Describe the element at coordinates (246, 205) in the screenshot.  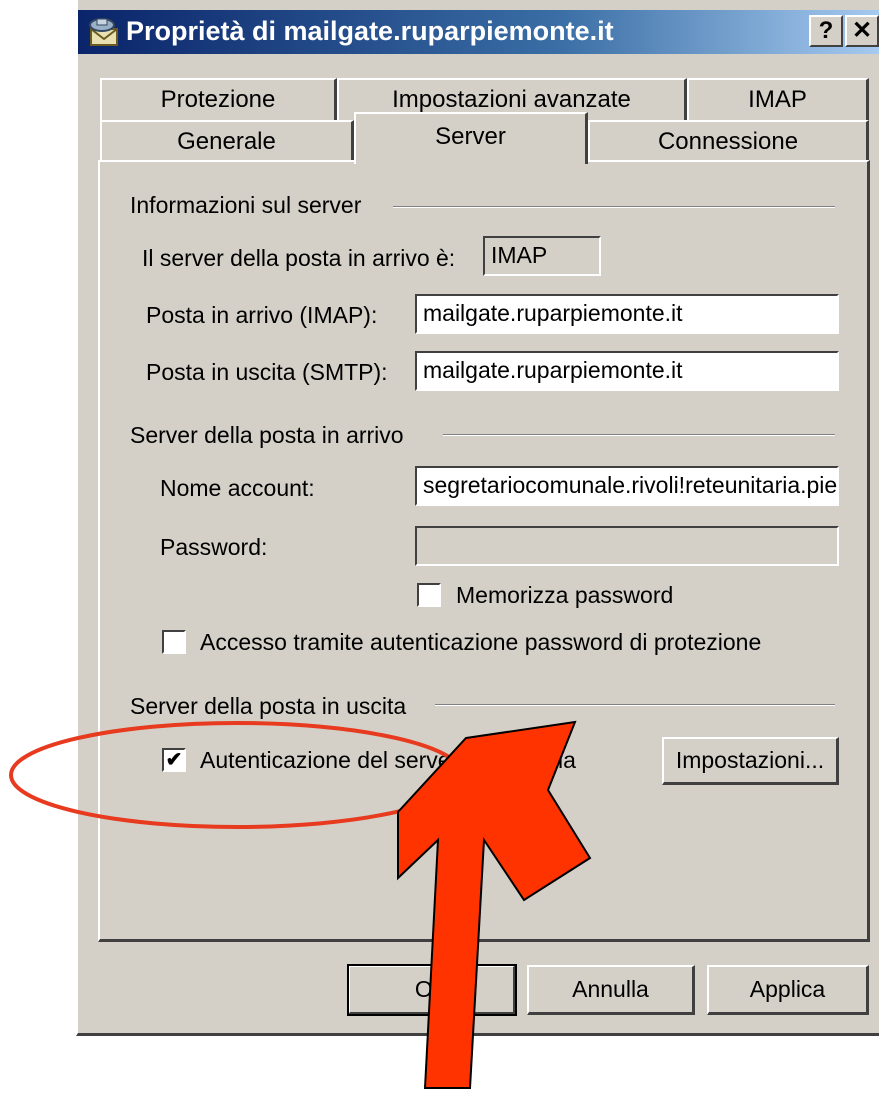
I see `server-info-group-label: Informazioni sul server` at that location.